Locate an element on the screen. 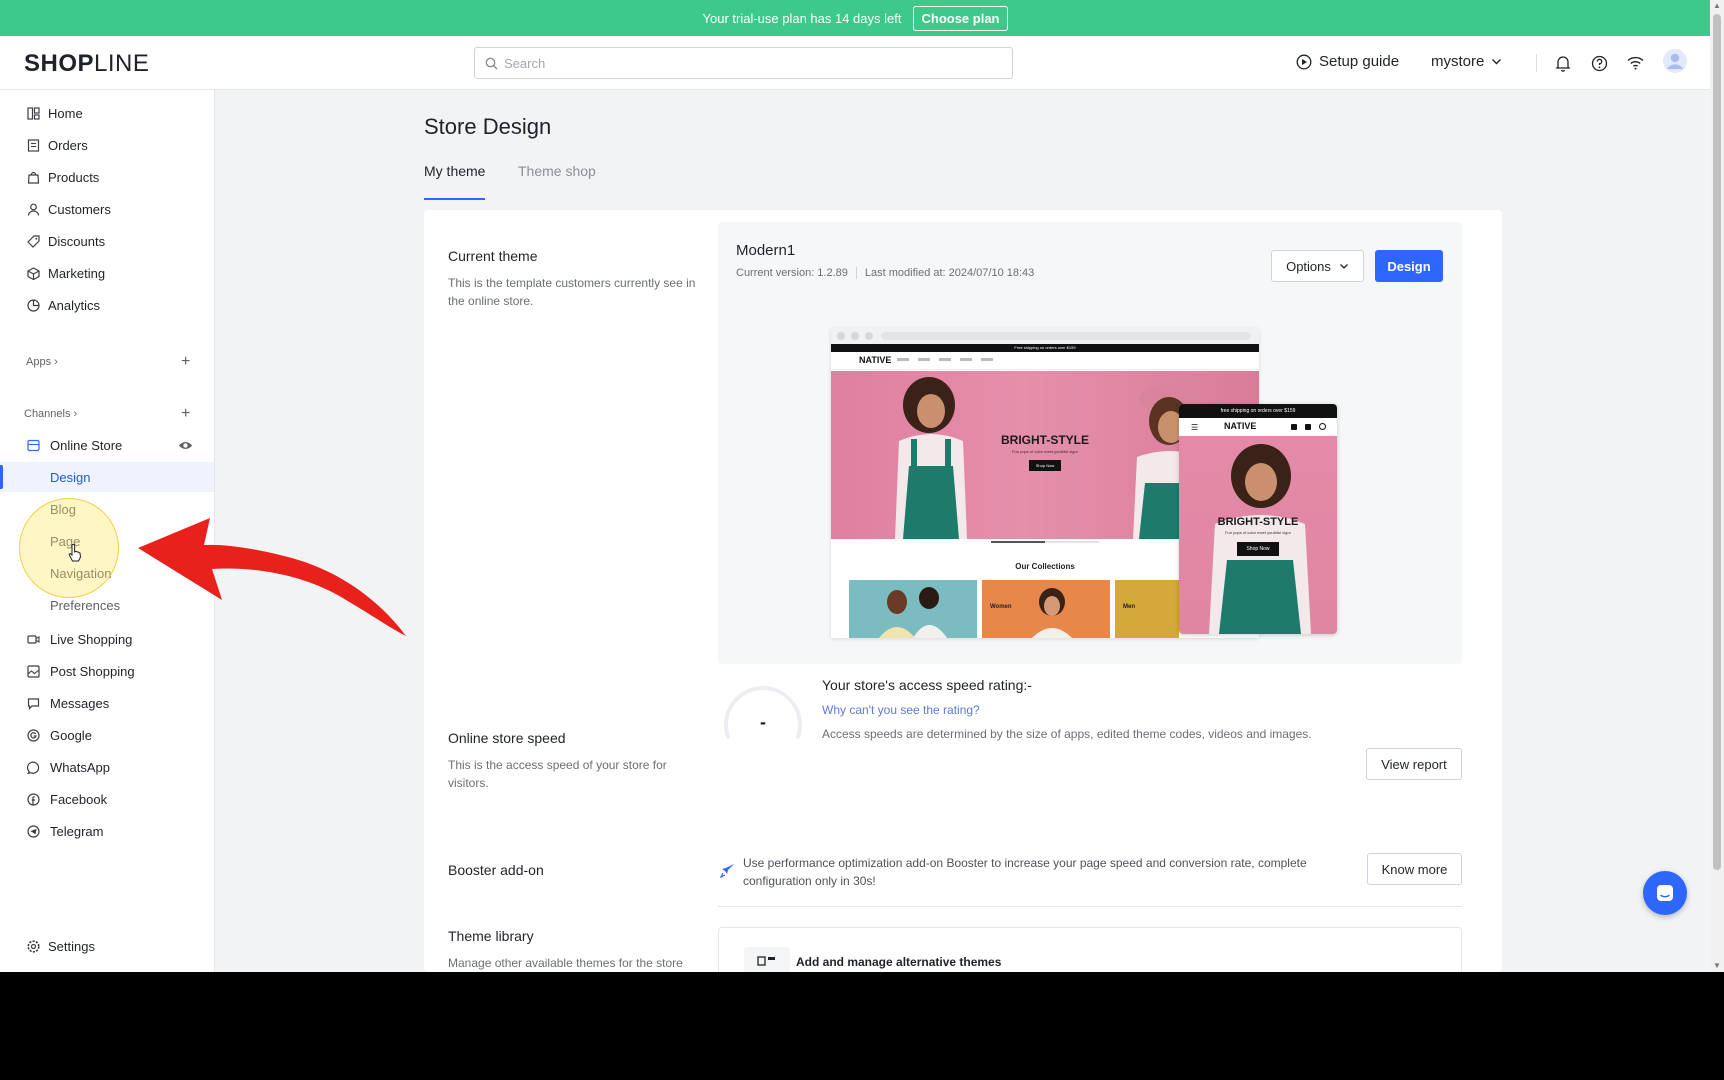  sidebar-item-products: Products is located at coordinates (107, 177).